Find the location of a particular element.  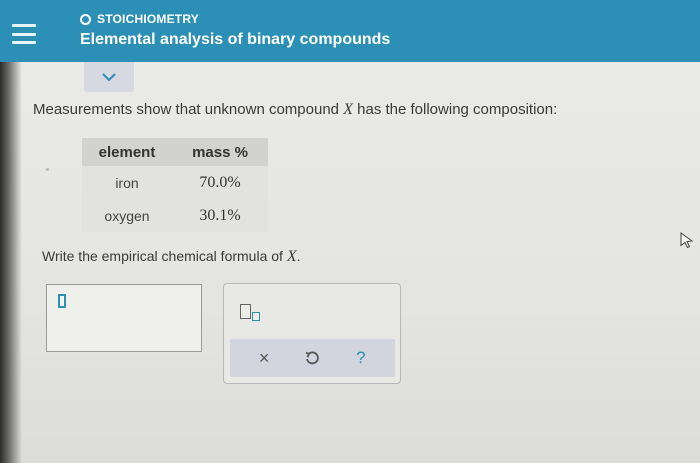

help-button: ? is located at coordinates (361, 358).